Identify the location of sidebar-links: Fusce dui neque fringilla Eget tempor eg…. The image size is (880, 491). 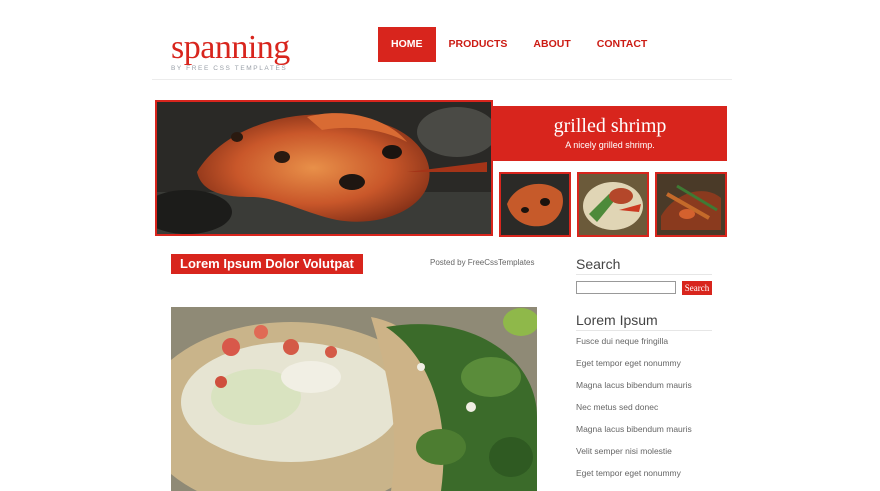
(634, 412).